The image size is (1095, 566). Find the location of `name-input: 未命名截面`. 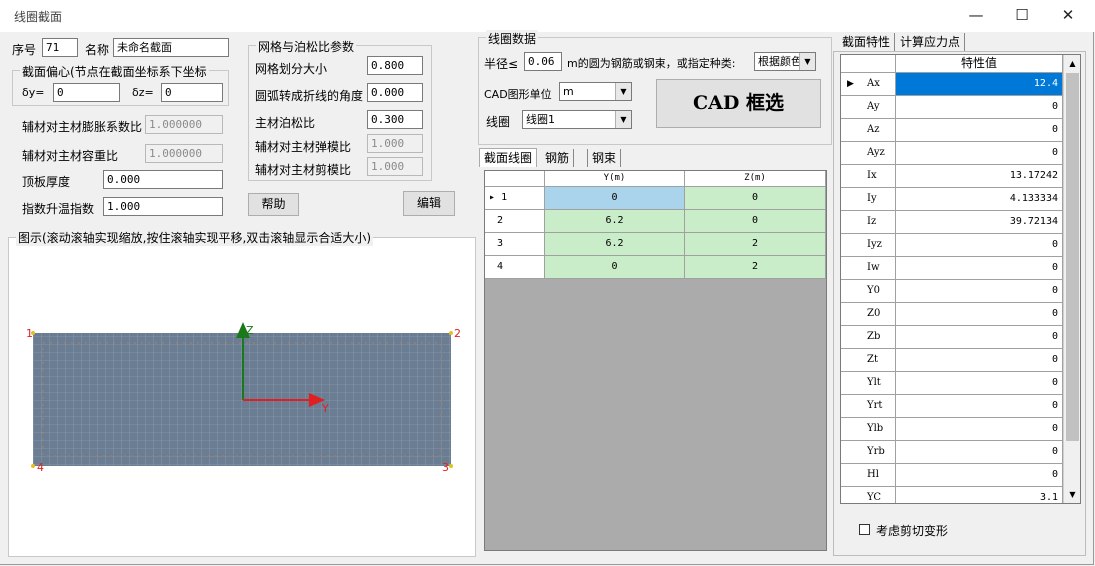

name-input: 未命名截面 is located at coordinates (171, 47).